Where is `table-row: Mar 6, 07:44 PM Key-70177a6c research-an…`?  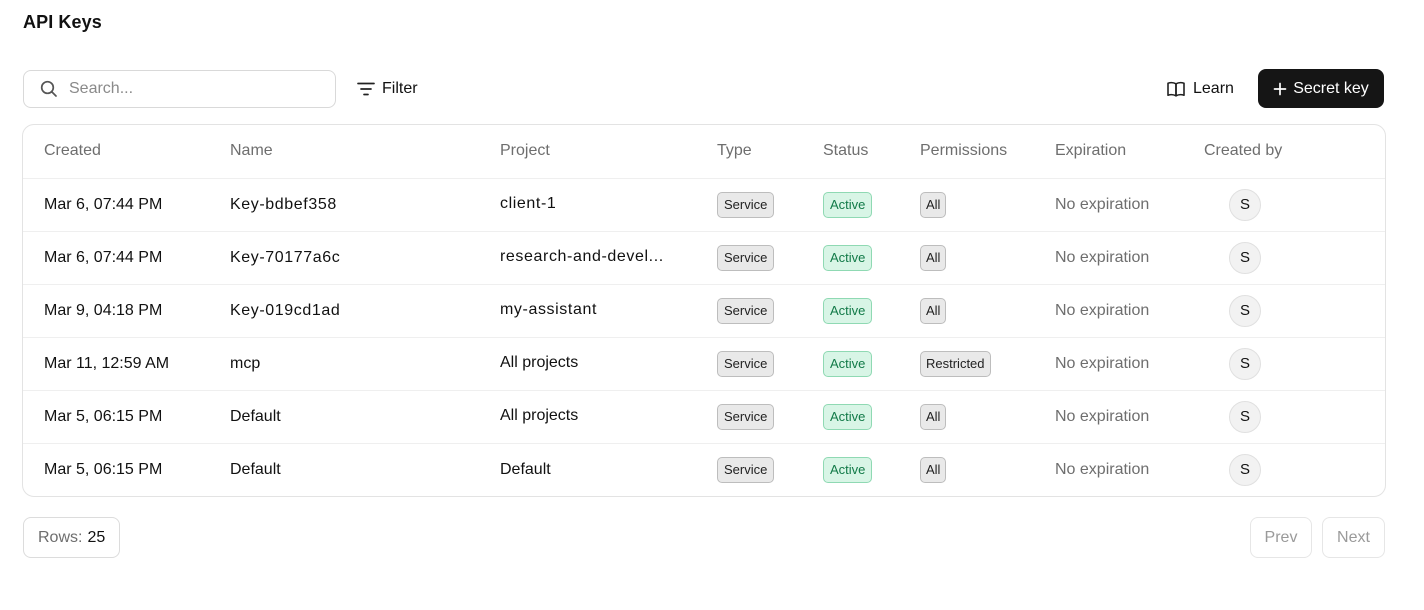
table-row: Mar 6, 07:44 PM Key-70177a6c research-an… is located at coordinates (704, 257).